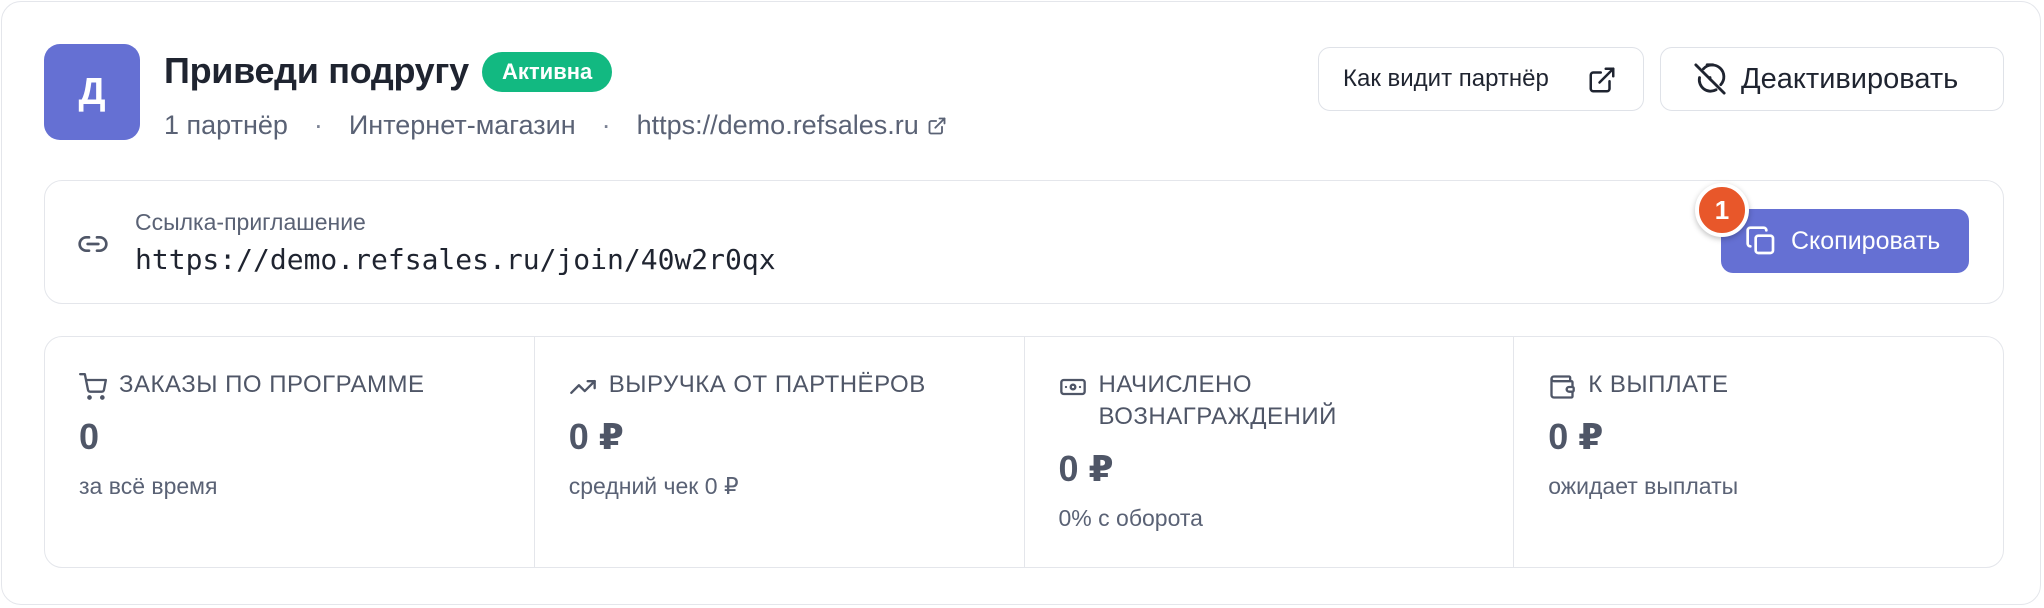 The height and width of the screenshot is (608, 2044). What do you see at coordinates (93, 246) in the screenshot?
I see `link-icon` at bounding box center [93, 246].